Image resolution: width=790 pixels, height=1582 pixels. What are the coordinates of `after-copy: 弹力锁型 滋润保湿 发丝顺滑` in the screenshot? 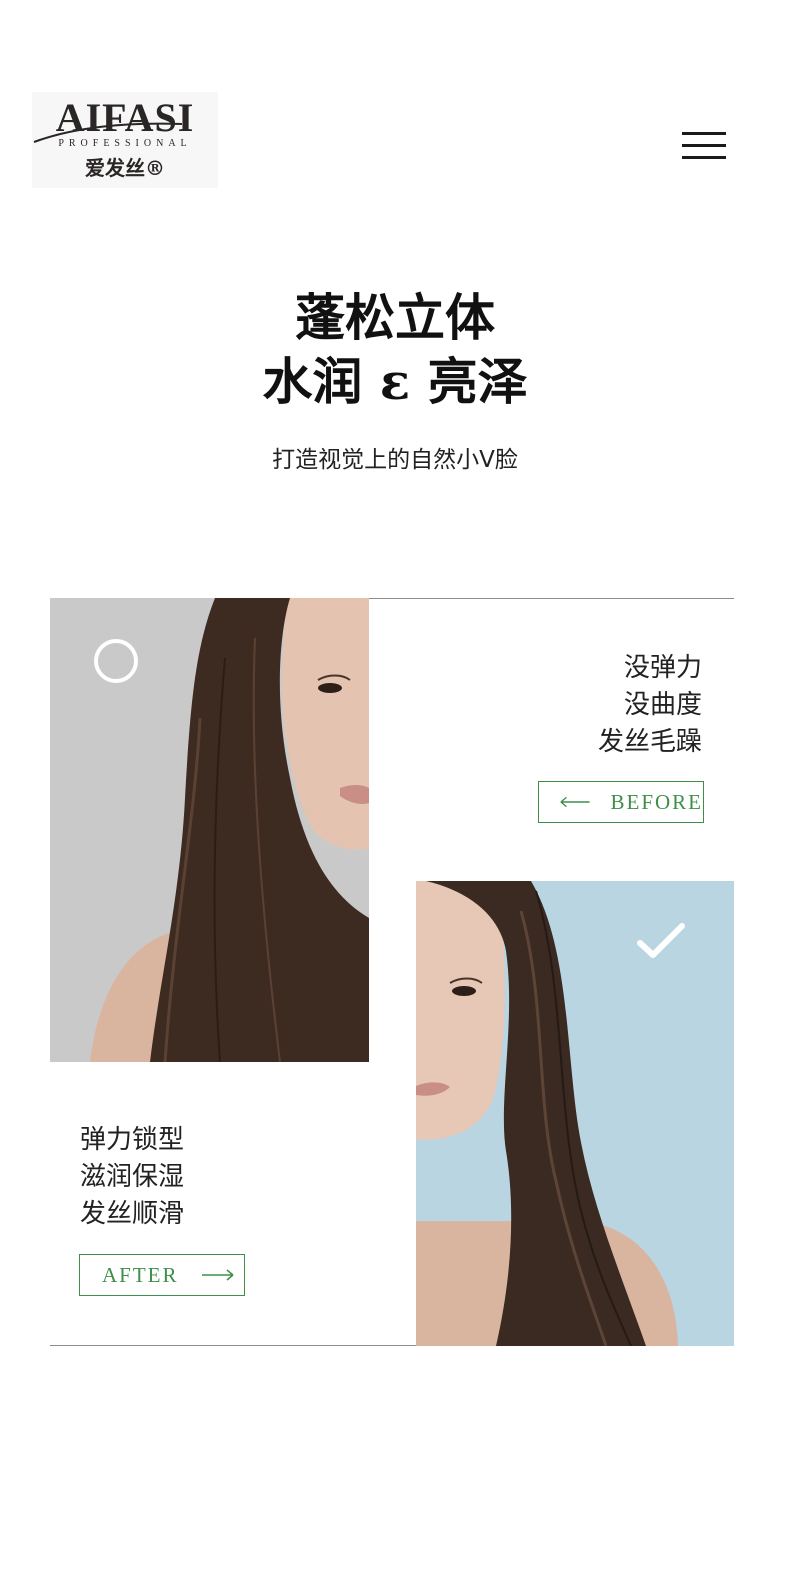 It's located at (132, 1177).